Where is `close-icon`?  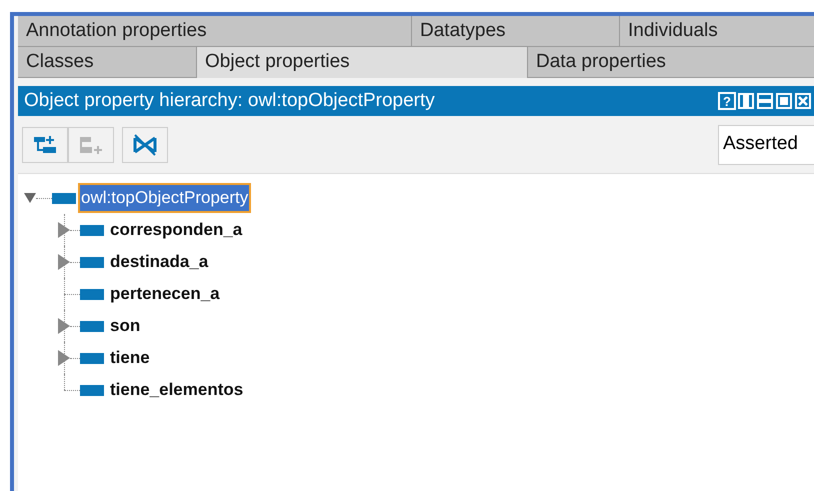 close-icon is located at coordinates (803, 101).